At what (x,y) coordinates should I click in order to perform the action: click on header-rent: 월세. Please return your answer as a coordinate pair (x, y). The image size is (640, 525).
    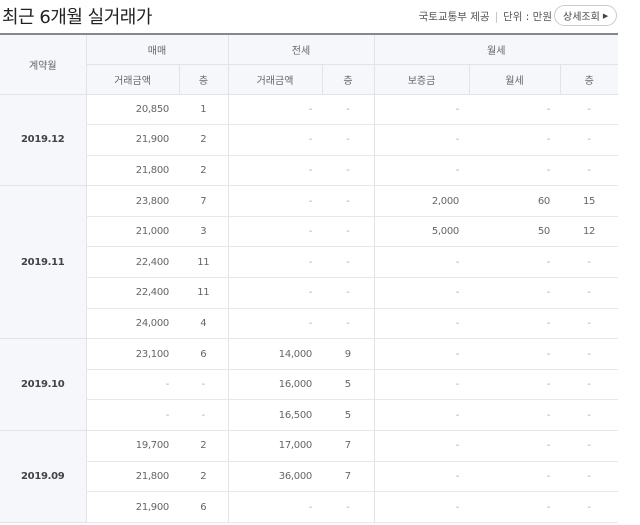
    Looking at the image, I should click on (514, 79).